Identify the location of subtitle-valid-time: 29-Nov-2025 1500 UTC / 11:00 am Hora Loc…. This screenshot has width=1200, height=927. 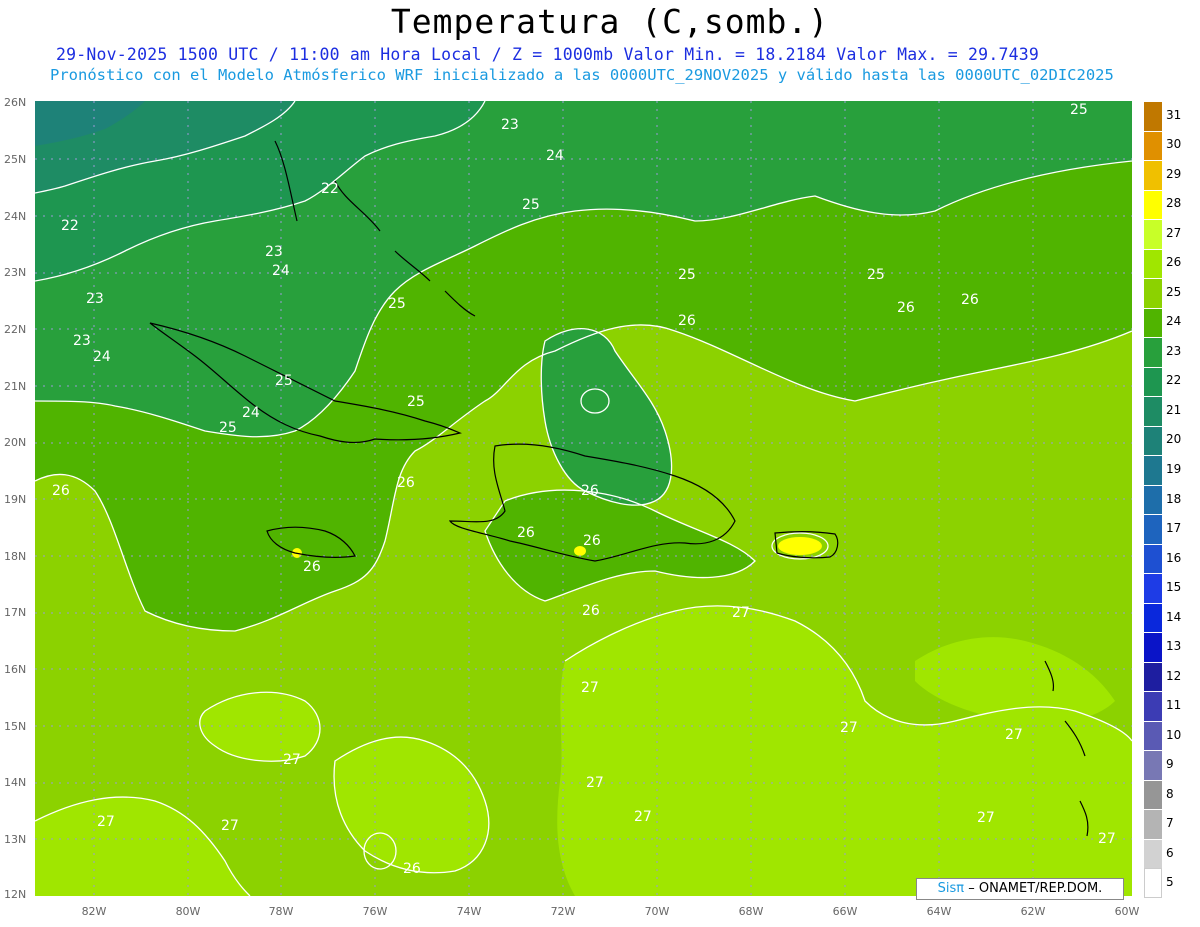
(547, 54).